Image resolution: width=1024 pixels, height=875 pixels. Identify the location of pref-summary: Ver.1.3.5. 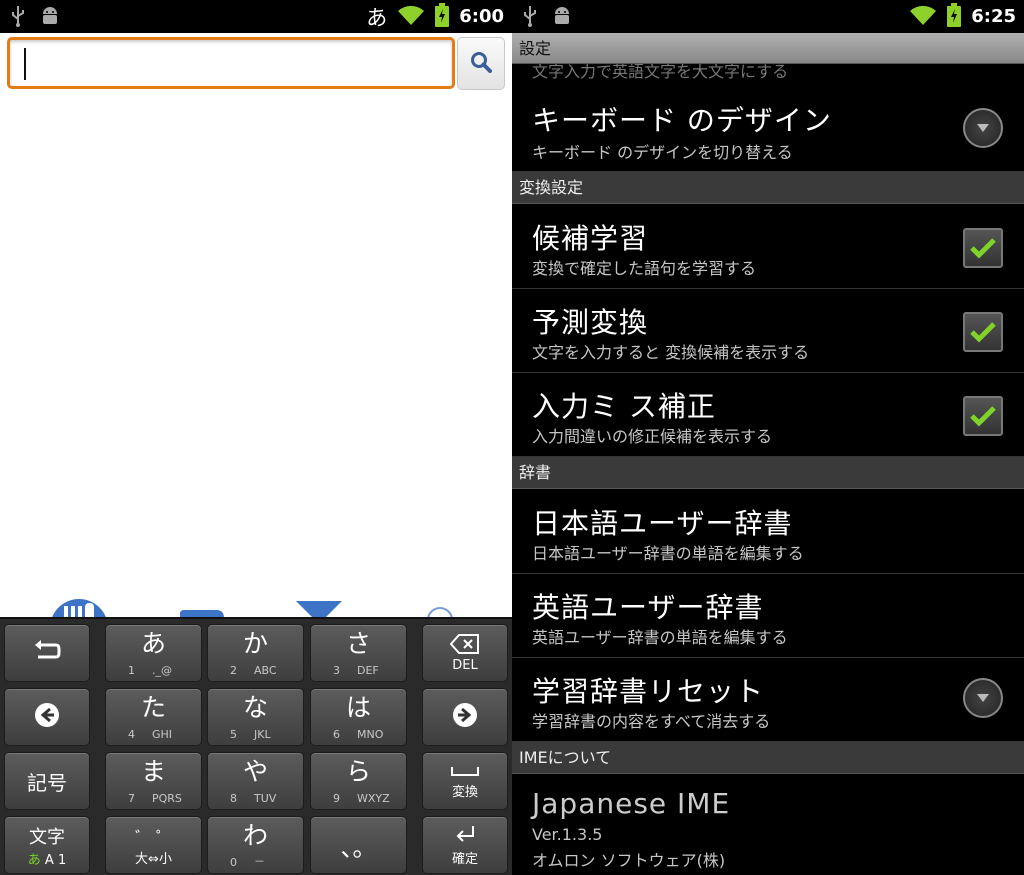
(567, 834).